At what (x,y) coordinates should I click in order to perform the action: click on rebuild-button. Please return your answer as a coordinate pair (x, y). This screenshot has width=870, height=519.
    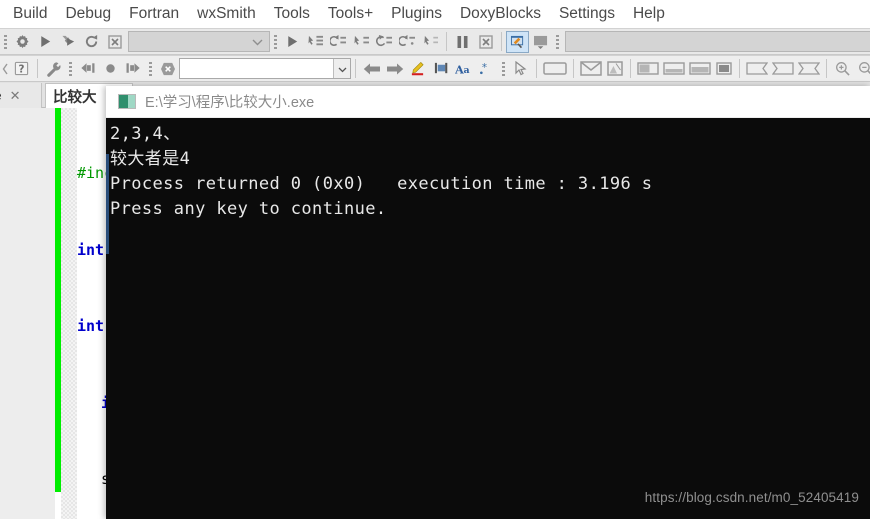
    Looking at the image, I should click on (91, 42).